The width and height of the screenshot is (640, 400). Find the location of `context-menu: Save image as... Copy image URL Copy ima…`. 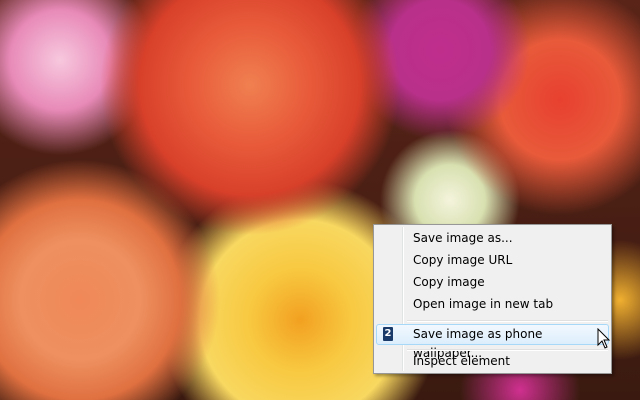

context-menu: Save image as... Copy image URL Copy ima… is located at coordinates (492, 299).